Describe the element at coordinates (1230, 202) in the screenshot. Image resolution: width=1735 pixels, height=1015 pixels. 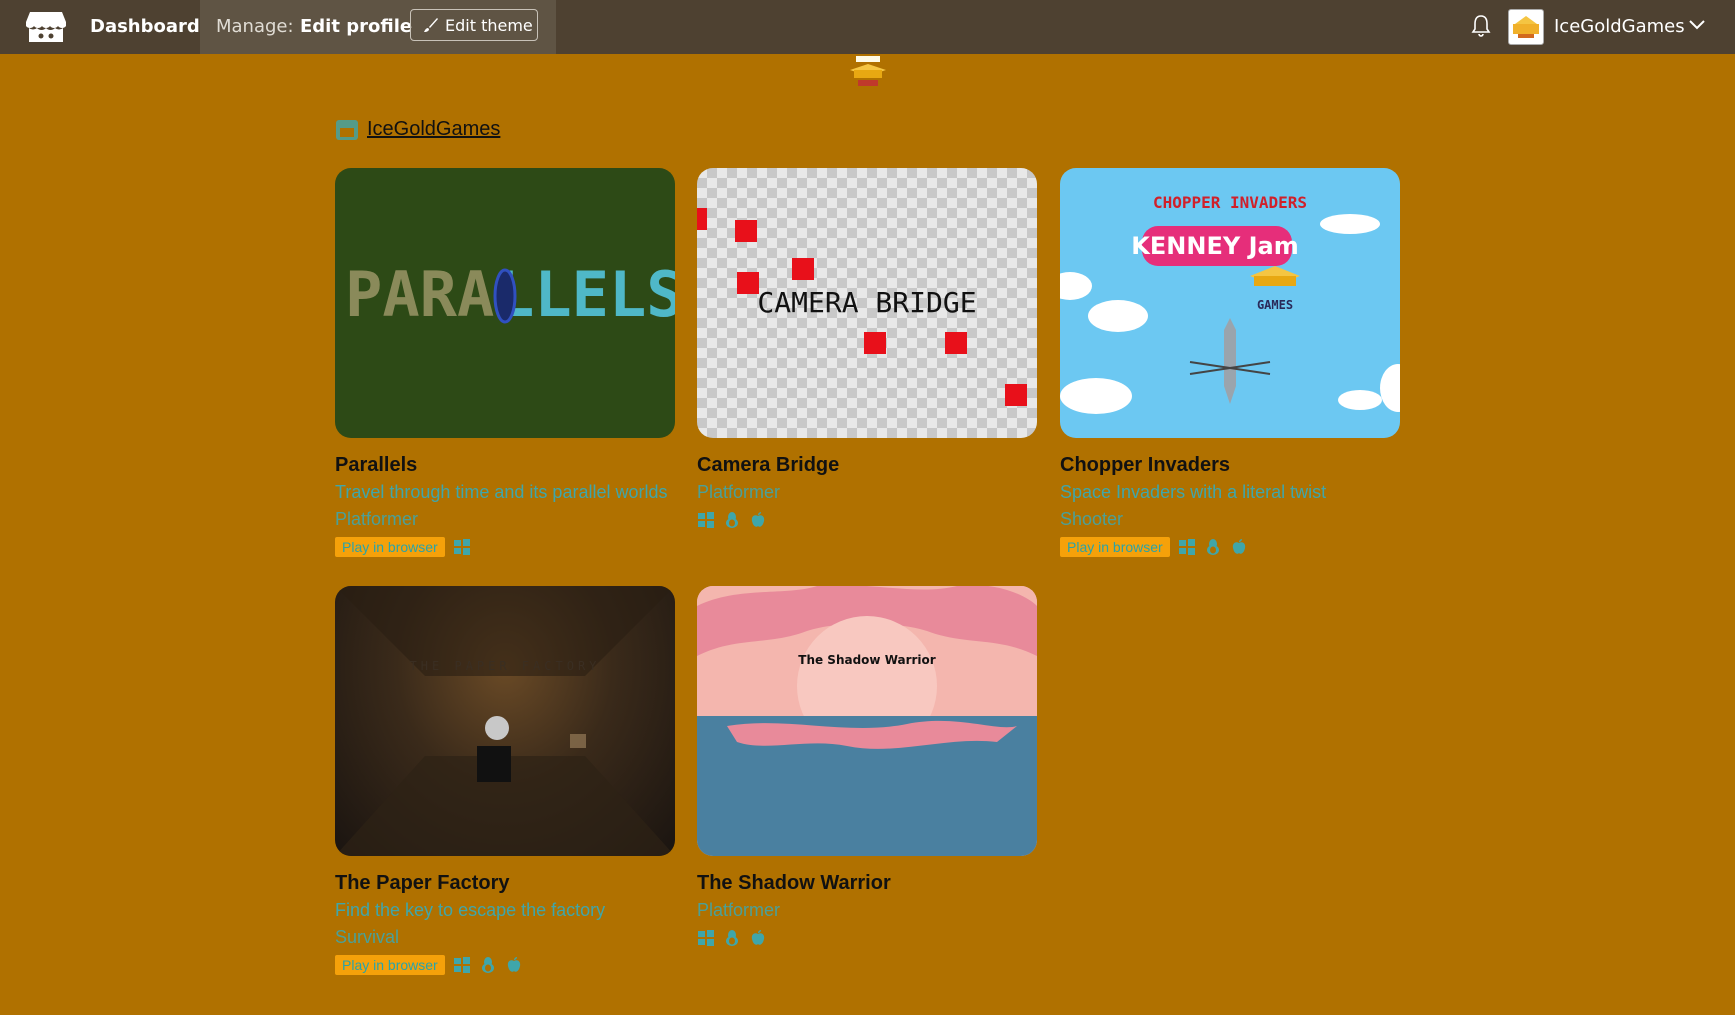
I see `thumb-title: CHOPPER INVADERS` at that location.